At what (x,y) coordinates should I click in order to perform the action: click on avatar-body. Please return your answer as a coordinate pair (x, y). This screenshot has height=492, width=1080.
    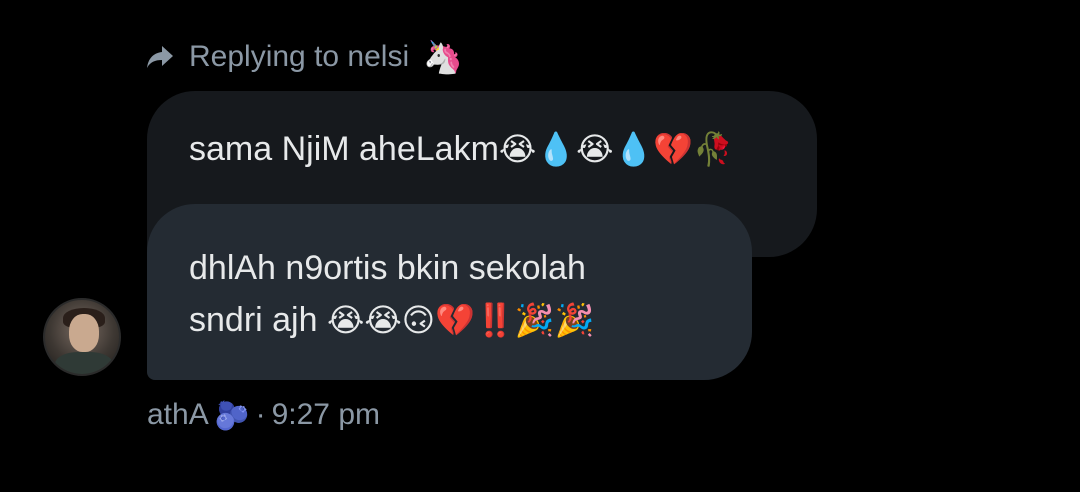
    Looking at the image, I should click on (84, 363).